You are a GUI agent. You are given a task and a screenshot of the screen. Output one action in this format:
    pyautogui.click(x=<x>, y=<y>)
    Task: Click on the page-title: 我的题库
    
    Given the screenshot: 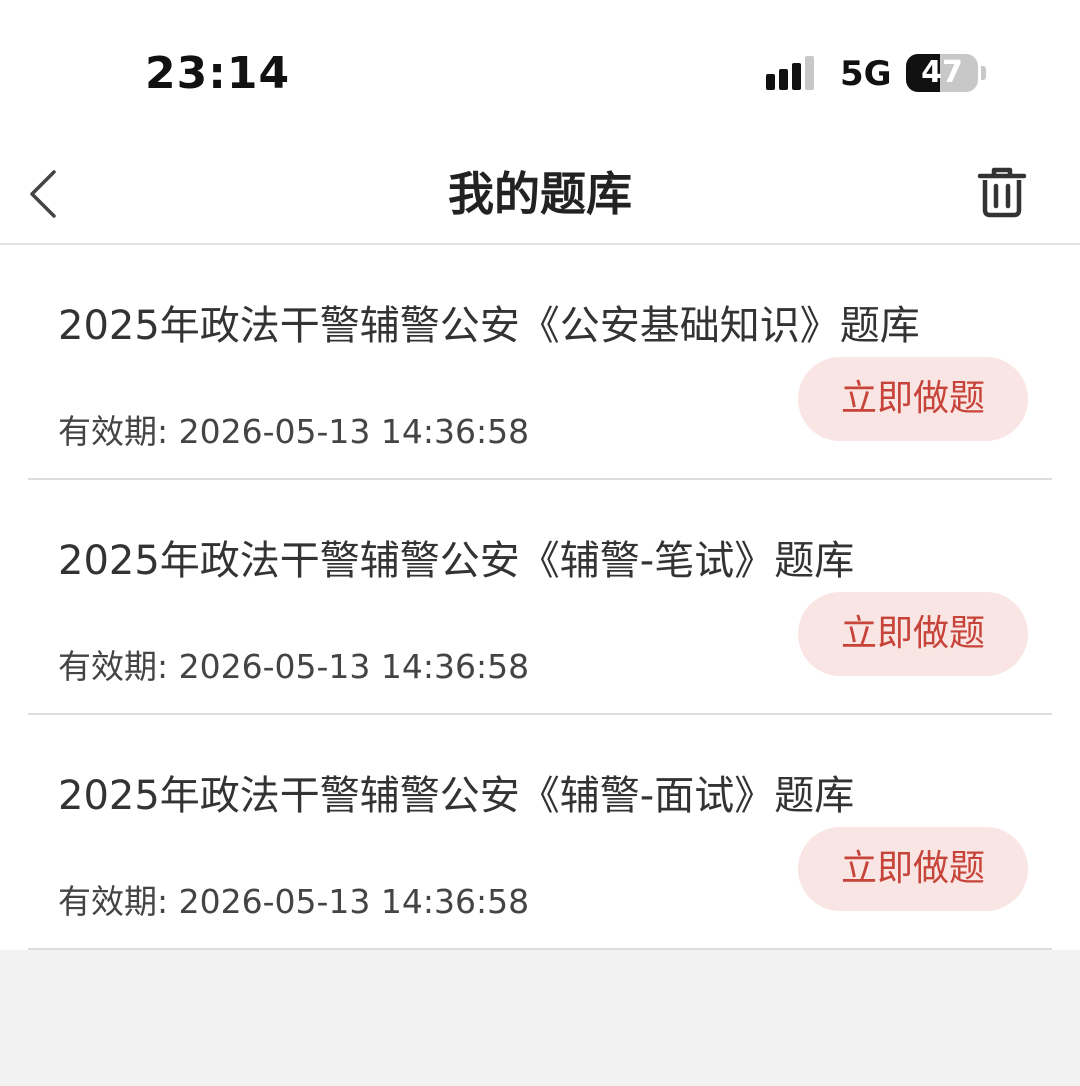 What is the action you would take?
    pyautogui.click(x=540, y=194)
    